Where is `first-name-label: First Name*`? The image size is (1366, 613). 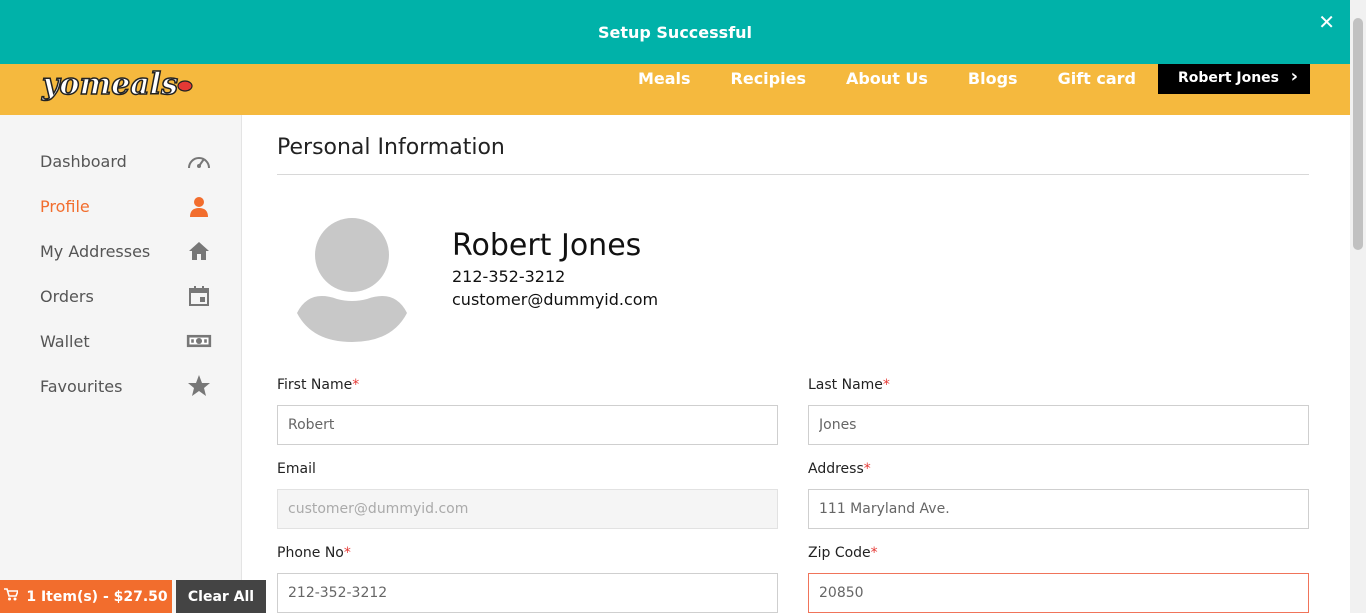 first-name-label: First Name* is located at coordinates (318, 385).